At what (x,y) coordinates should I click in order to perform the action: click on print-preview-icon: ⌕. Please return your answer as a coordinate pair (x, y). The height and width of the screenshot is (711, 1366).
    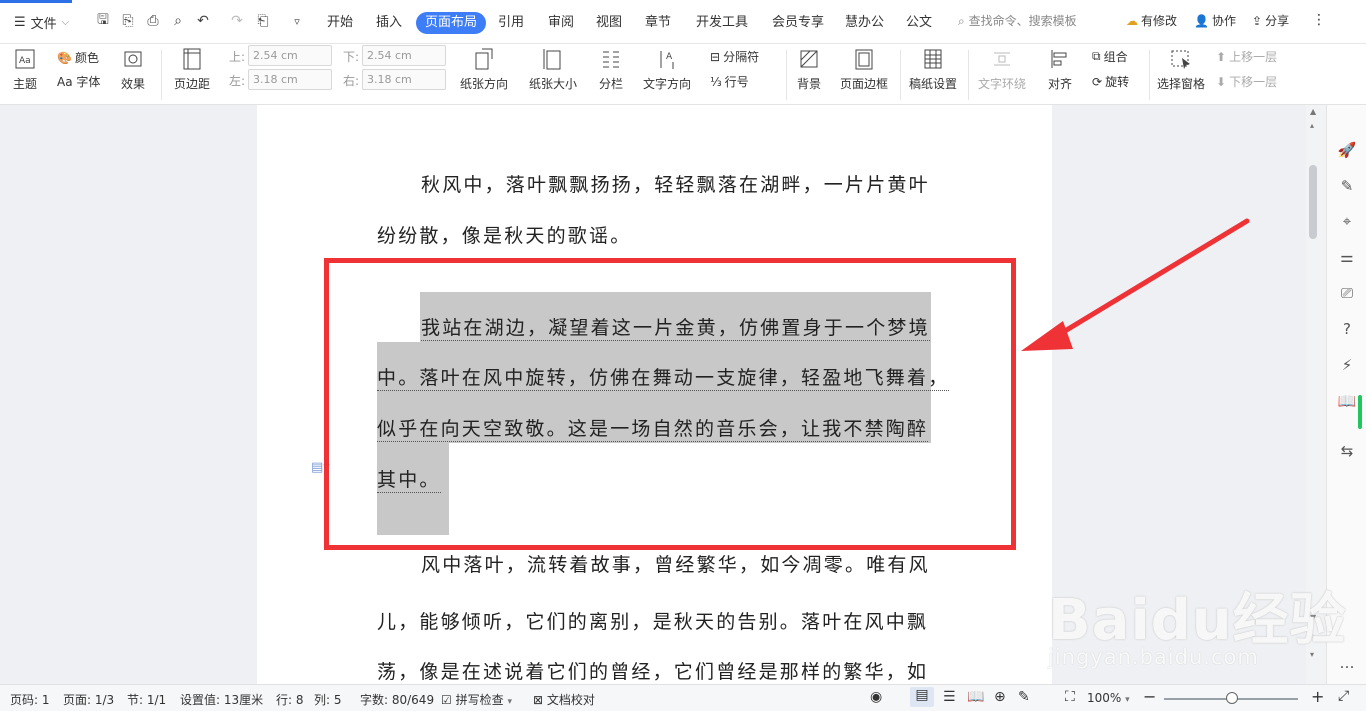
    Looking at the image, I should click on (178, 21).